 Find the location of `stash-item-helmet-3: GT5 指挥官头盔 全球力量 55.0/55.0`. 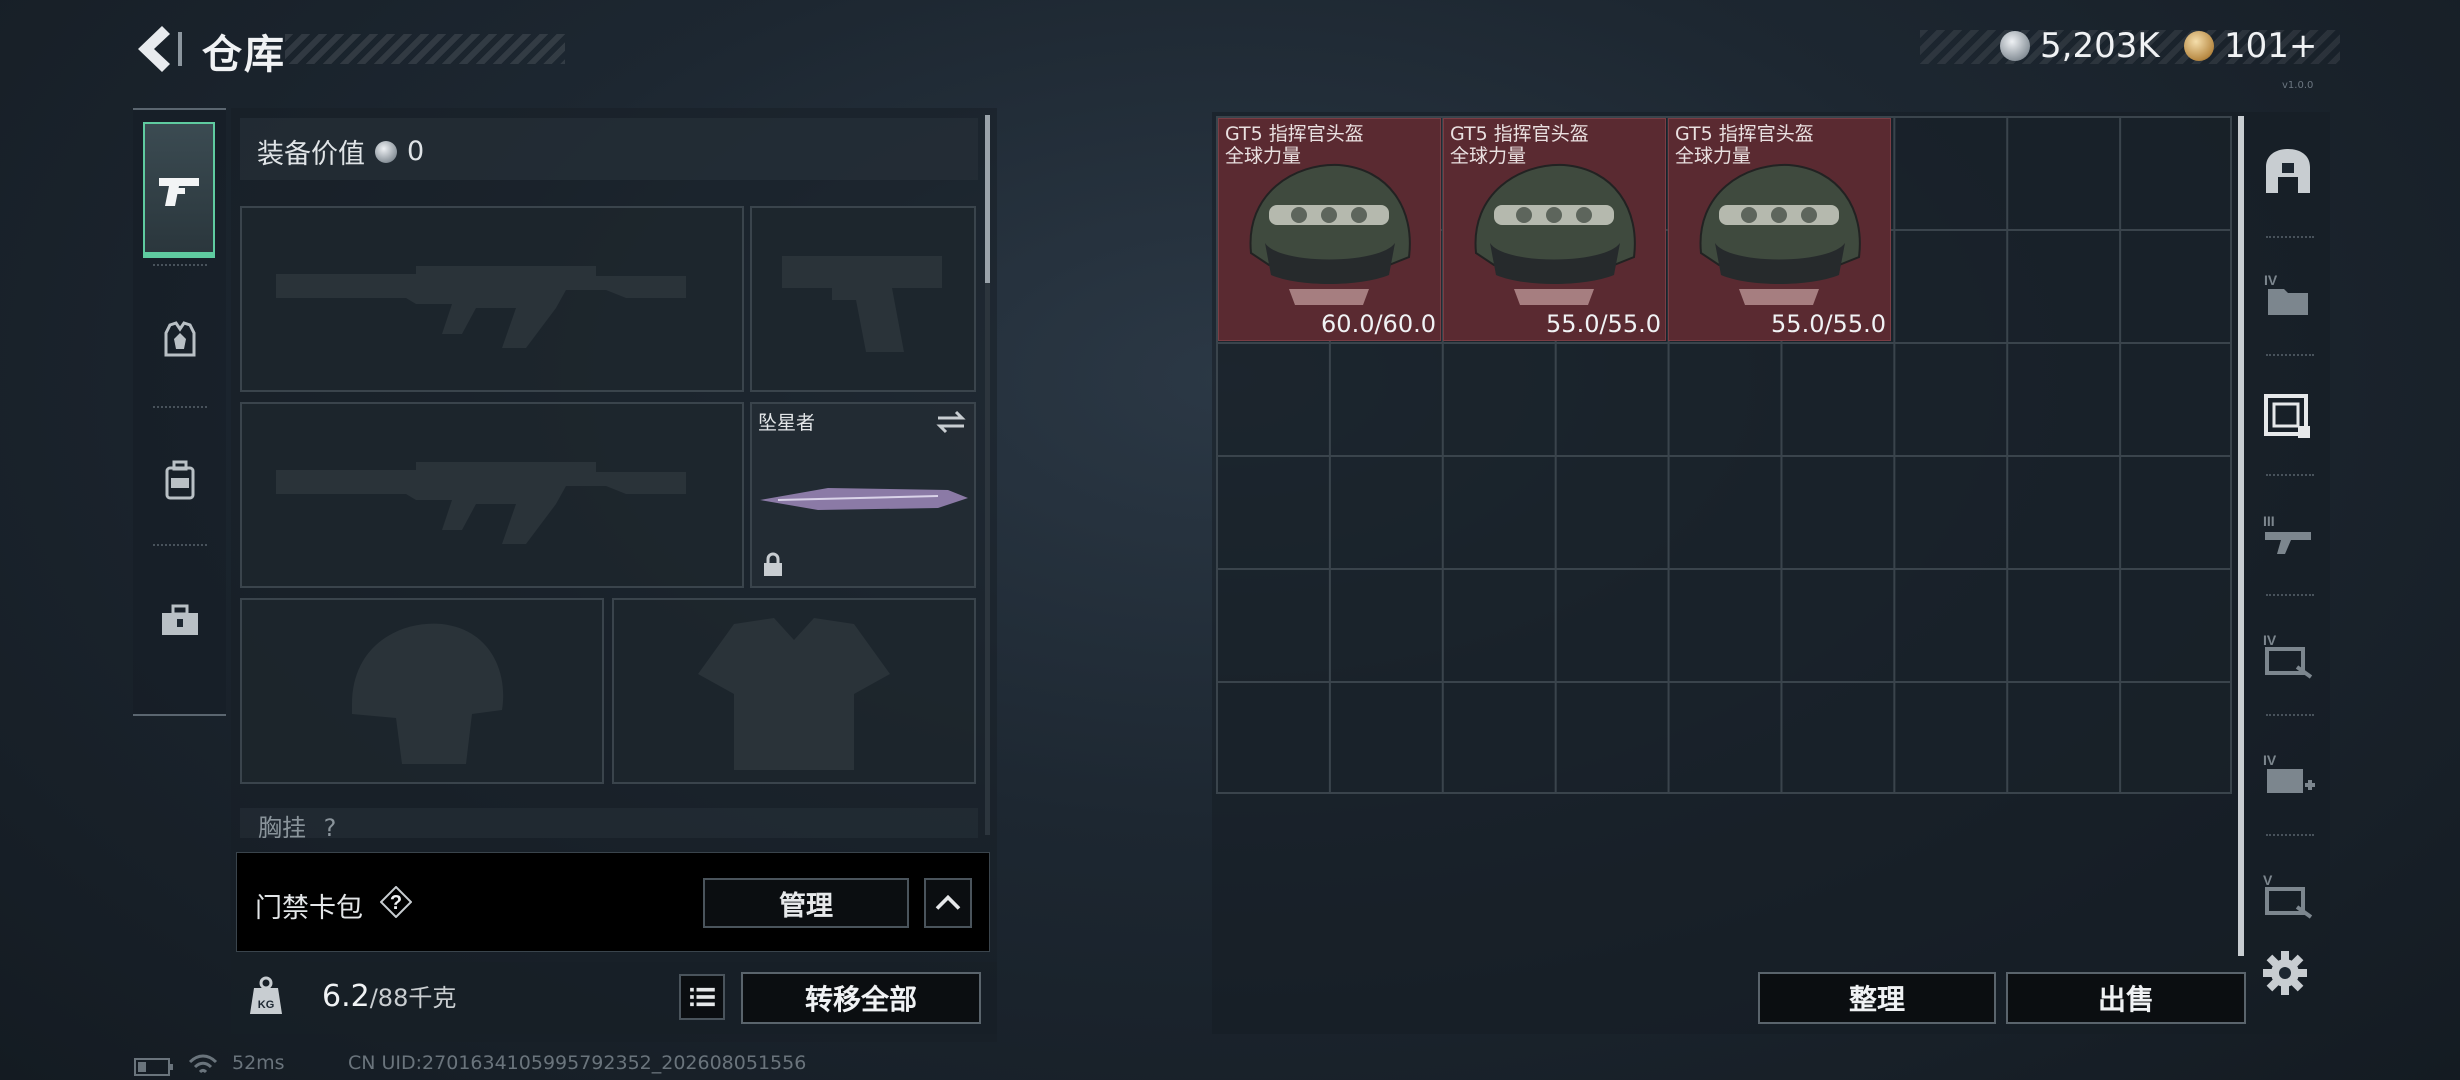

stash-item-helmet-3: GT5 指挥官头盔 全球力量 55.0/55.0 is located at coordinates (1779, 229).